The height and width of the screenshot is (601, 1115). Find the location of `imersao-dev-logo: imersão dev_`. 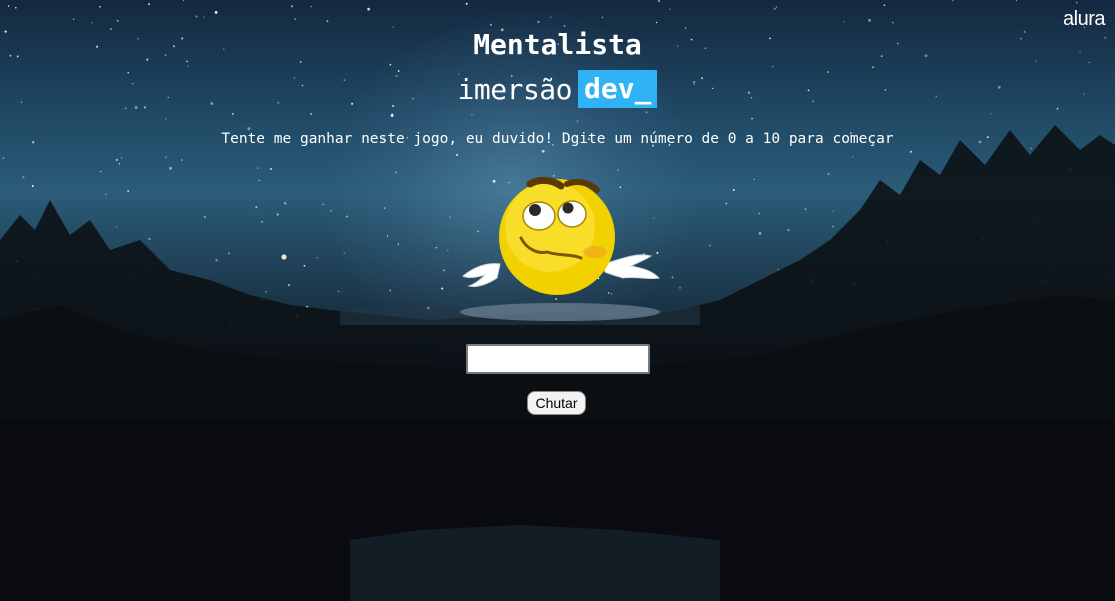

imersao-dev-logo: imersão dev_ is located at coordinates (557, 89).